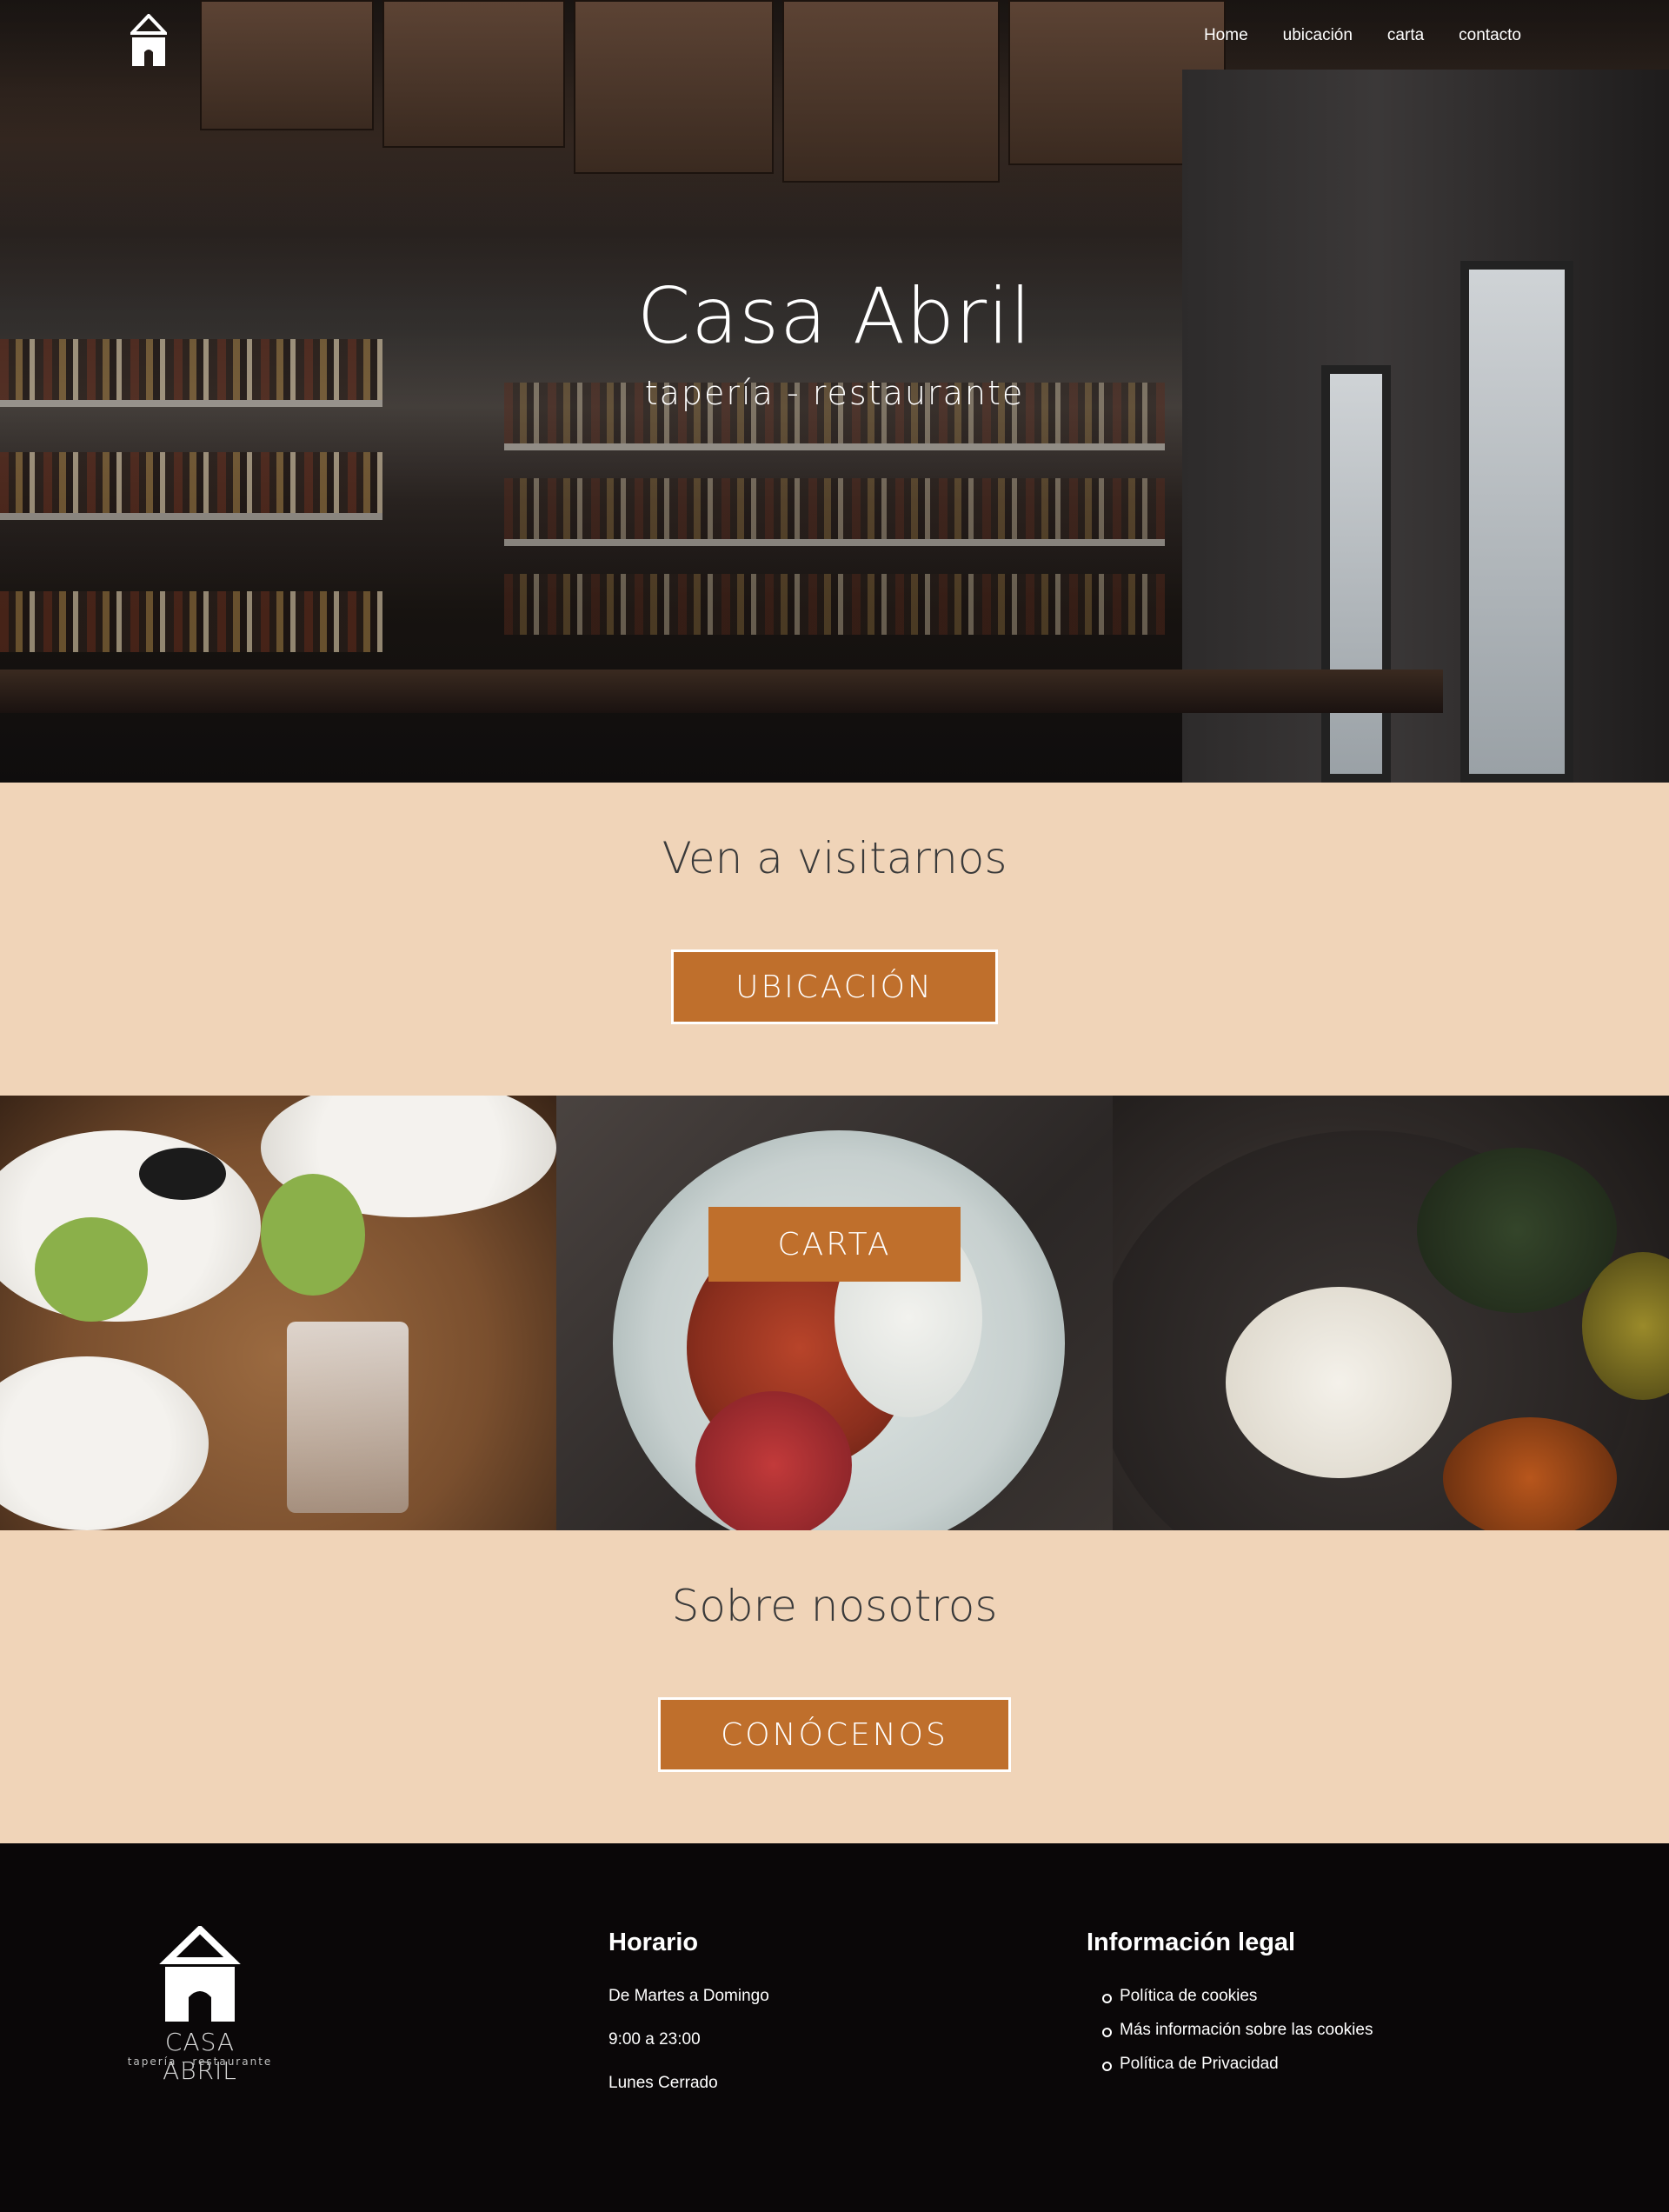 Image resolution: width=1669 pixels, height=2212 pixels. What do you see at coordinates (1191, 1943) in the screenshot?
I see `legal-title: Información legal` at bounding box center [1191, 1943].